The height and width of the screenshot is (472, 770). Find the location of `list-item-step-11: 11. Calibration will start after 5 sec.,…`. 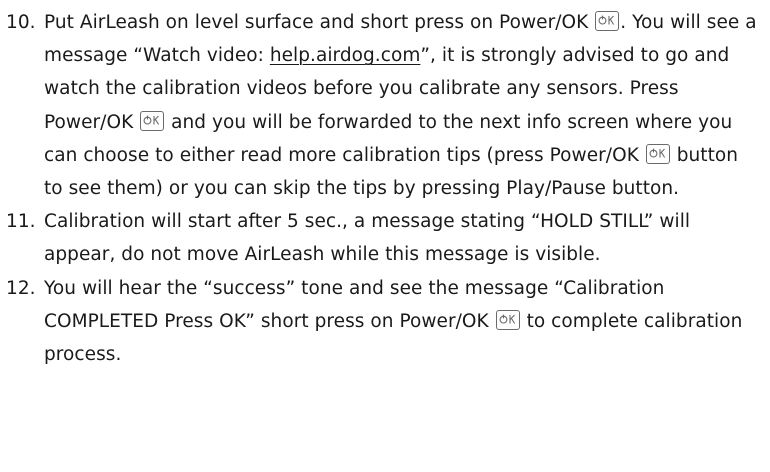

list-item-step-11: 11. Calibration will start after 5 sec.,… is located at coordinates (384, 238).